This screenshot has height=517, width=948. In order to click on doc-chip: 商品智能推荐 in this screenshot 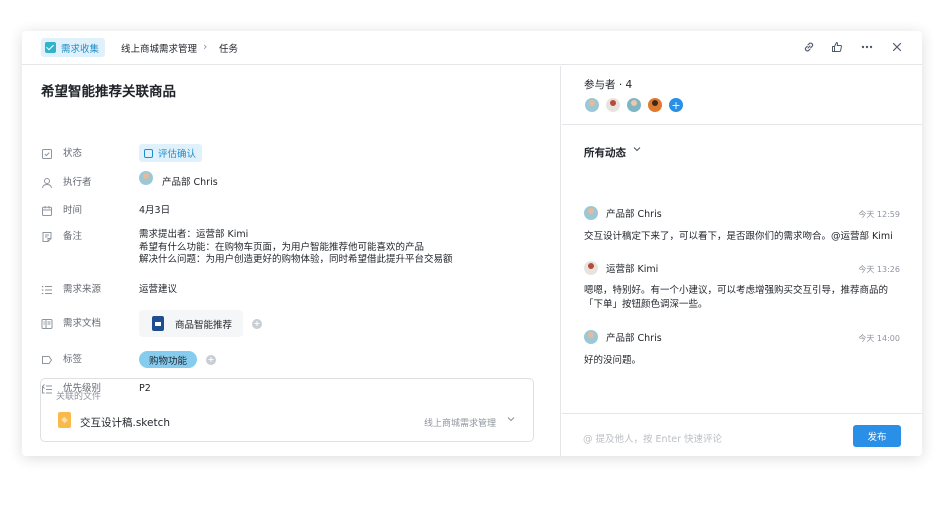, I will do `click(191, 323)`.